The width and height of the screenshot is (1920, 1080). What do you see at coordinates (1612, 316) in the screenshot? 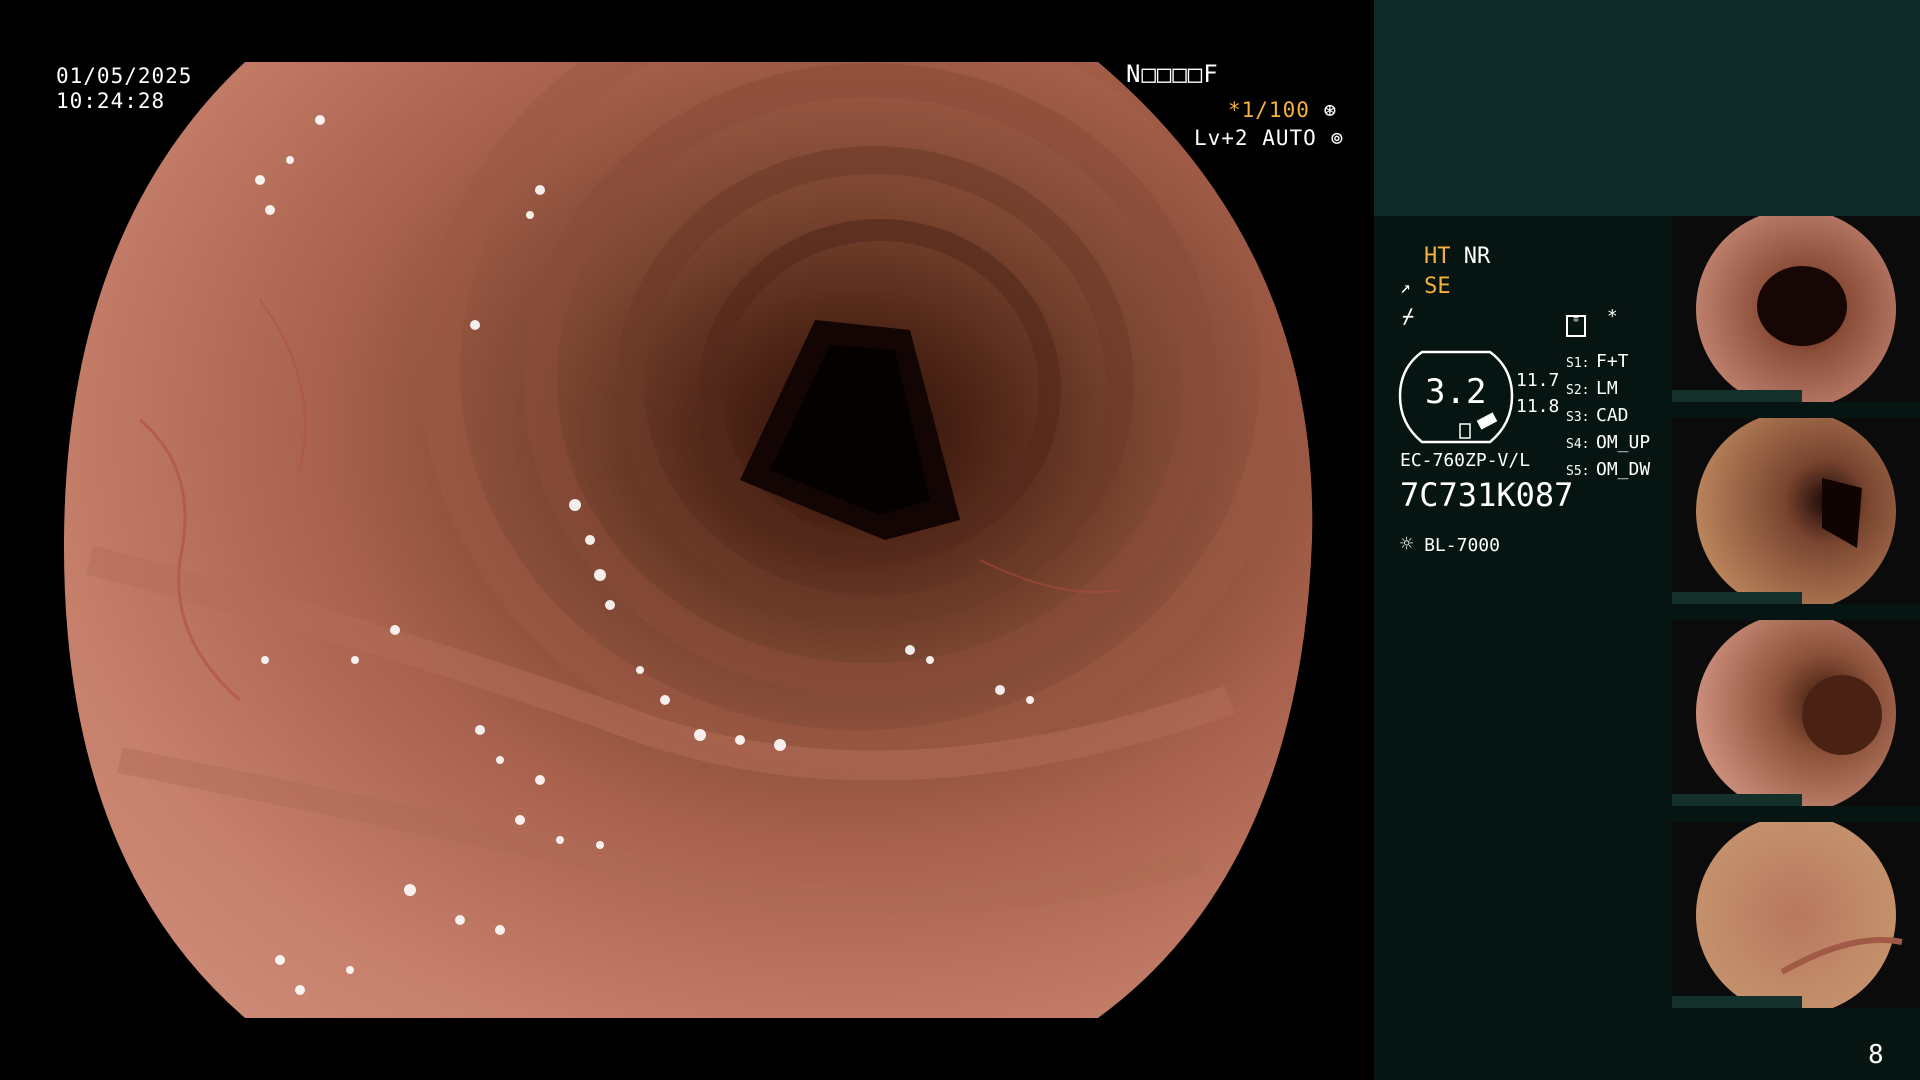
I see `asterisk-indicator: *` at bounding box center [1612, 316].